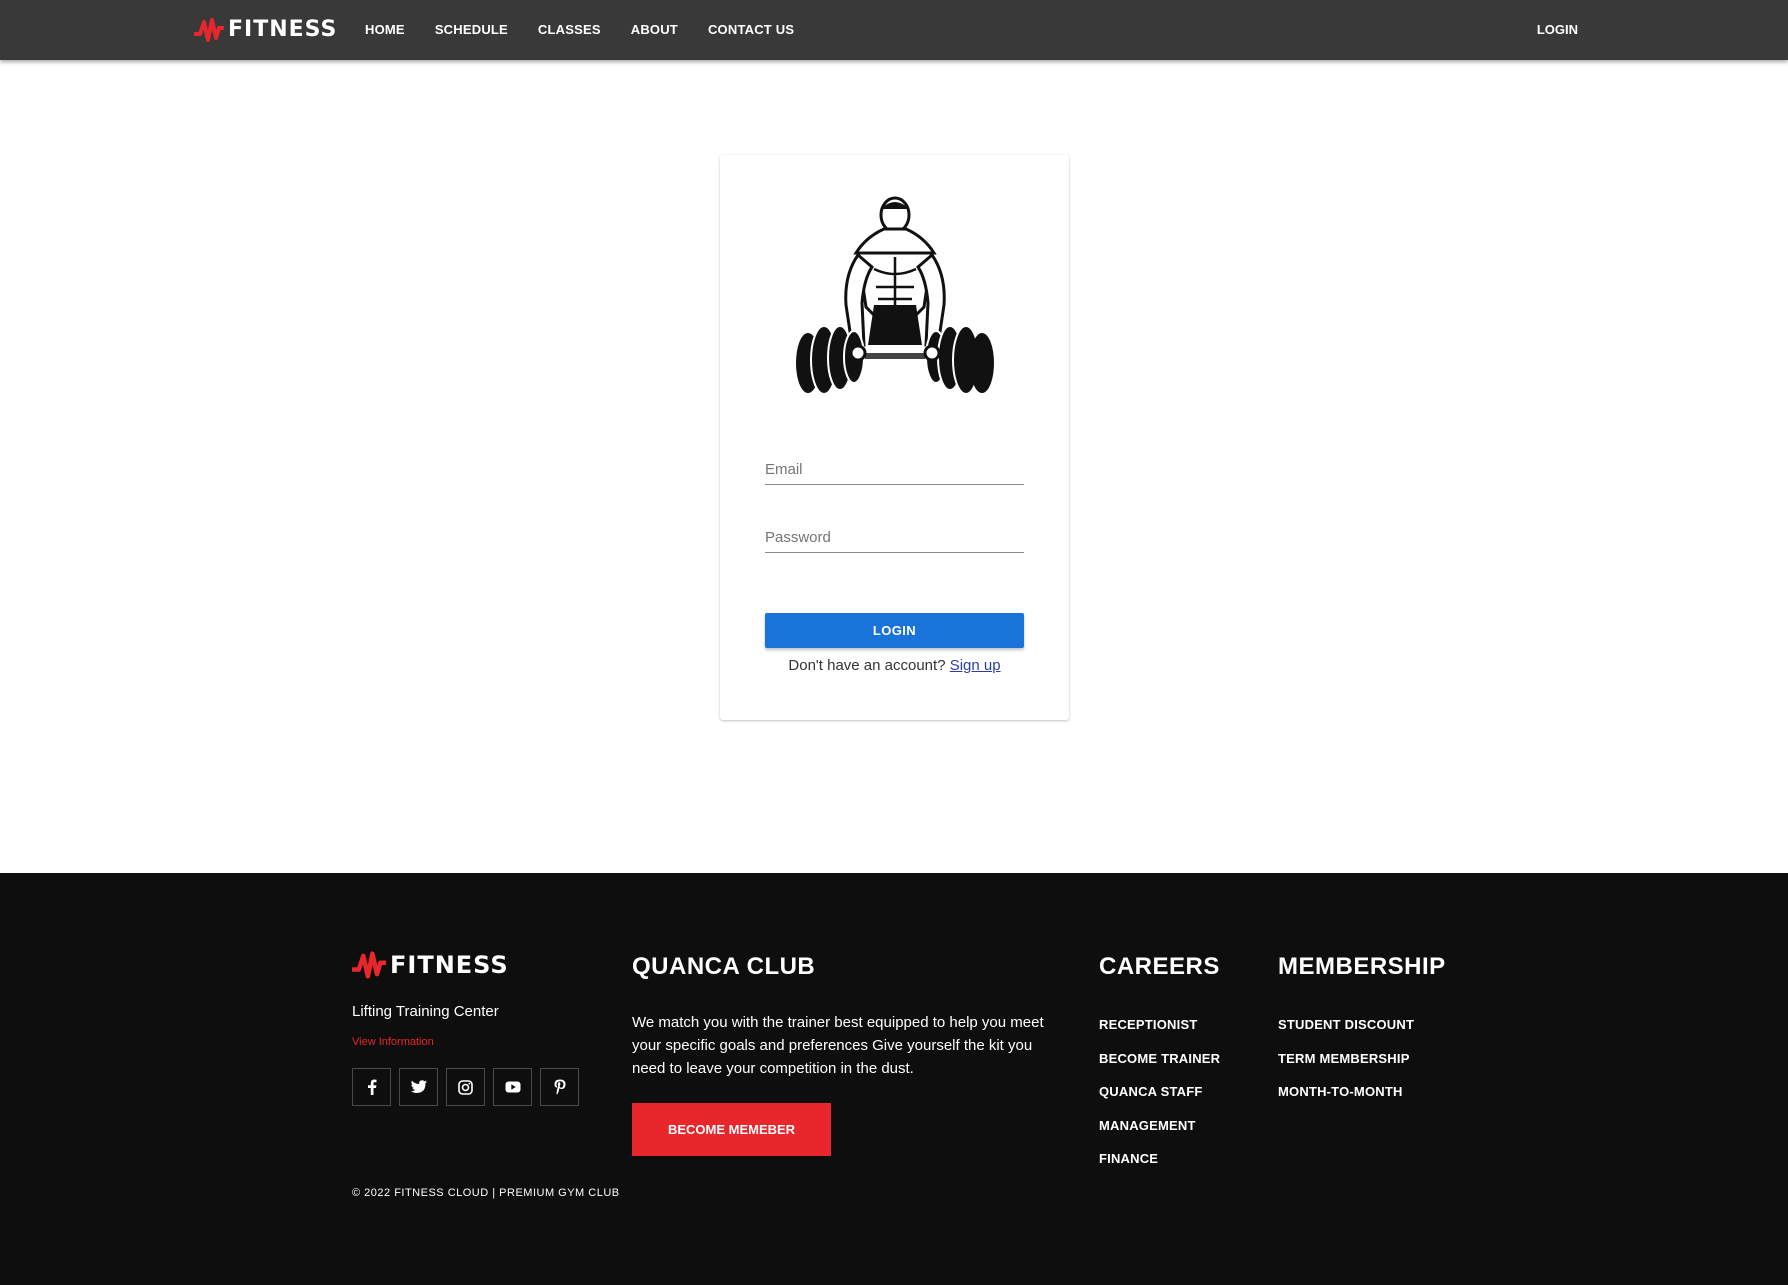 The height and width of the screenshot is (1285, 1788). What do you see at coordinates (449, 965) in the screenshot?
I see `footer-logo-text: FITNESS` at bounding box center [449, 965].